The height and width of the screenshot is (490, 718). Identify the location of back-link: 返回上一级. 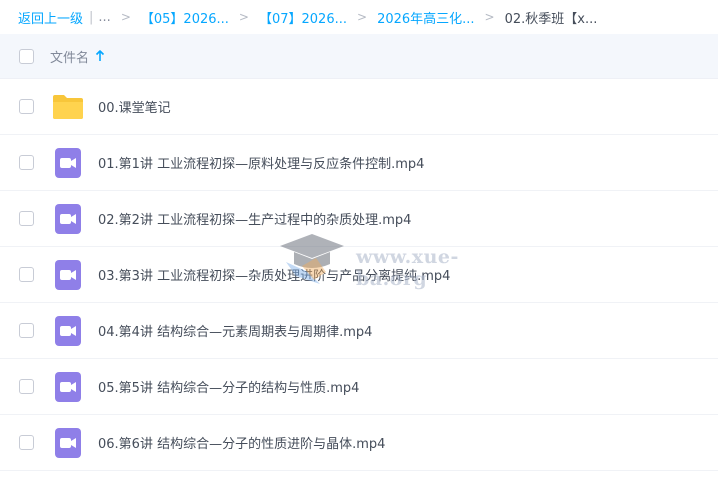
(50, 17).